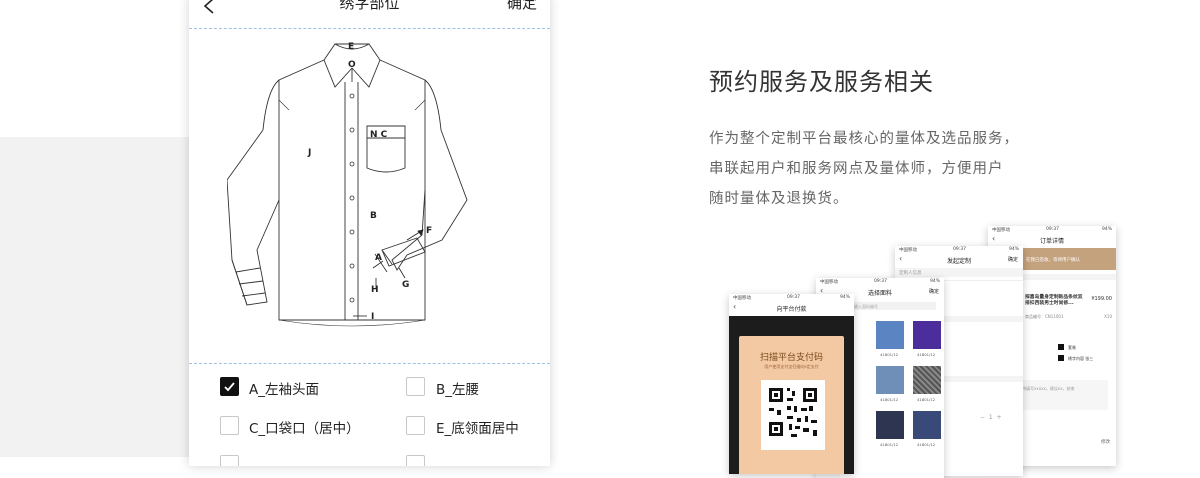 Image resolution: width=1200 pixels, height=478 pixels. Describe the element at coordinates (379, 135) in the screenshot. I see `label-NC: N C` at that location.